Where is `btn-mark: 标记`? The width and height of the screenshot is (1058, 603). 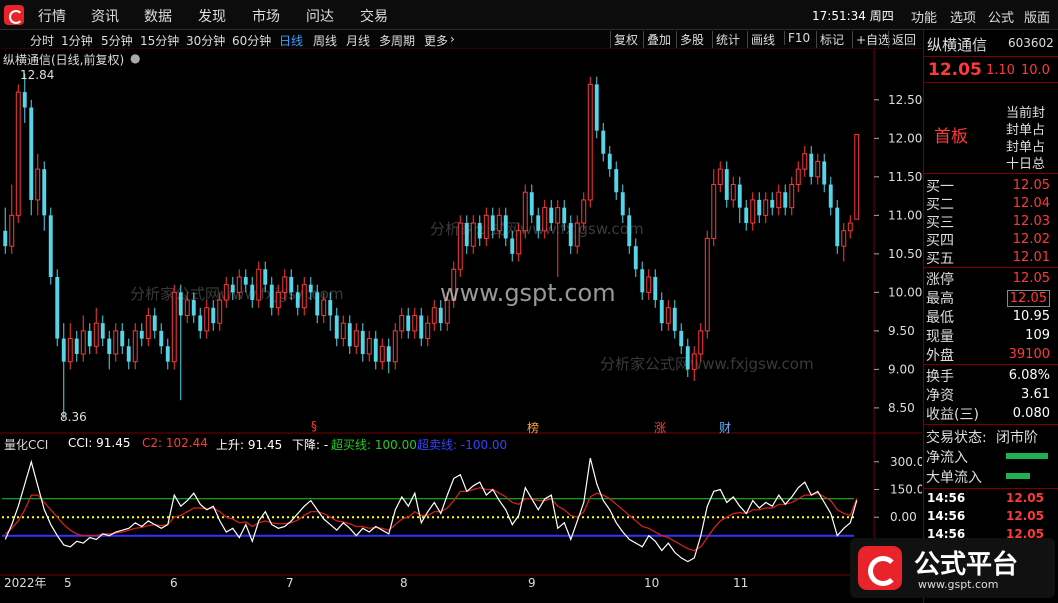
btn-mark: 标记 is located at coordinates (831, 39).